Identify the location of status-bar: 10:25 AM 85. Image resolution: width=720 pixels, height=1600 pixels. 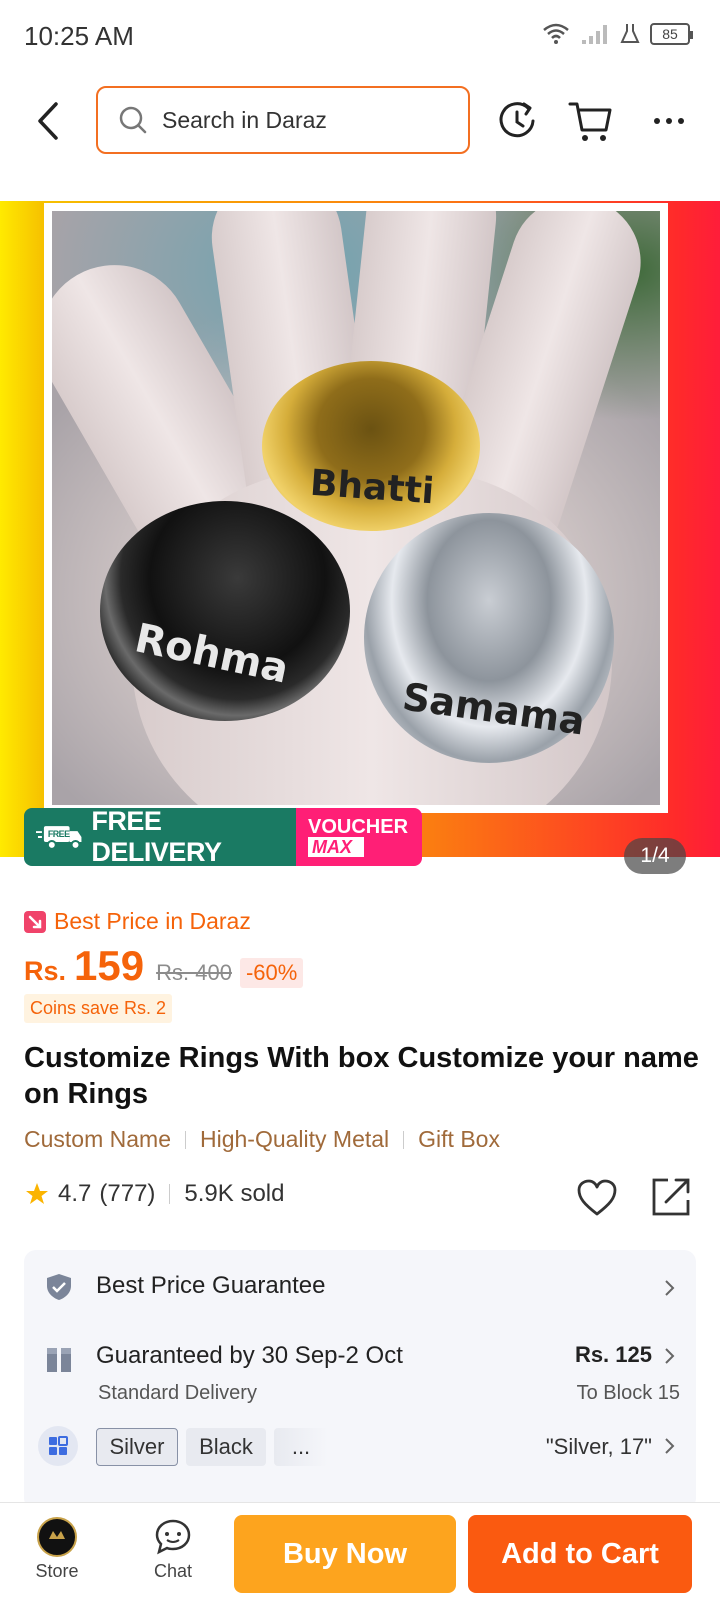
(360, 36).